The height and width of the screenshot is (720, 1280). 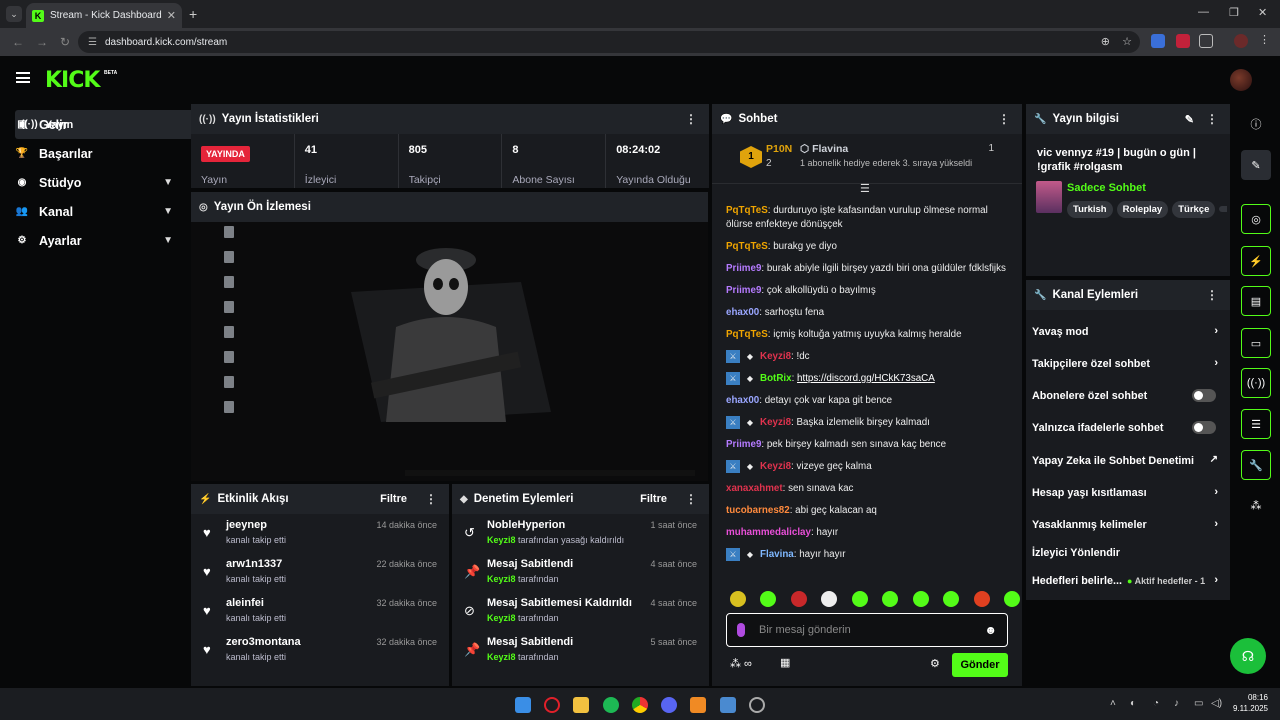 What do you see at coordinates (1194, 209) in the screenshot?
I see `tag-chip: Türkçe` at bounding box center [1194, 209].